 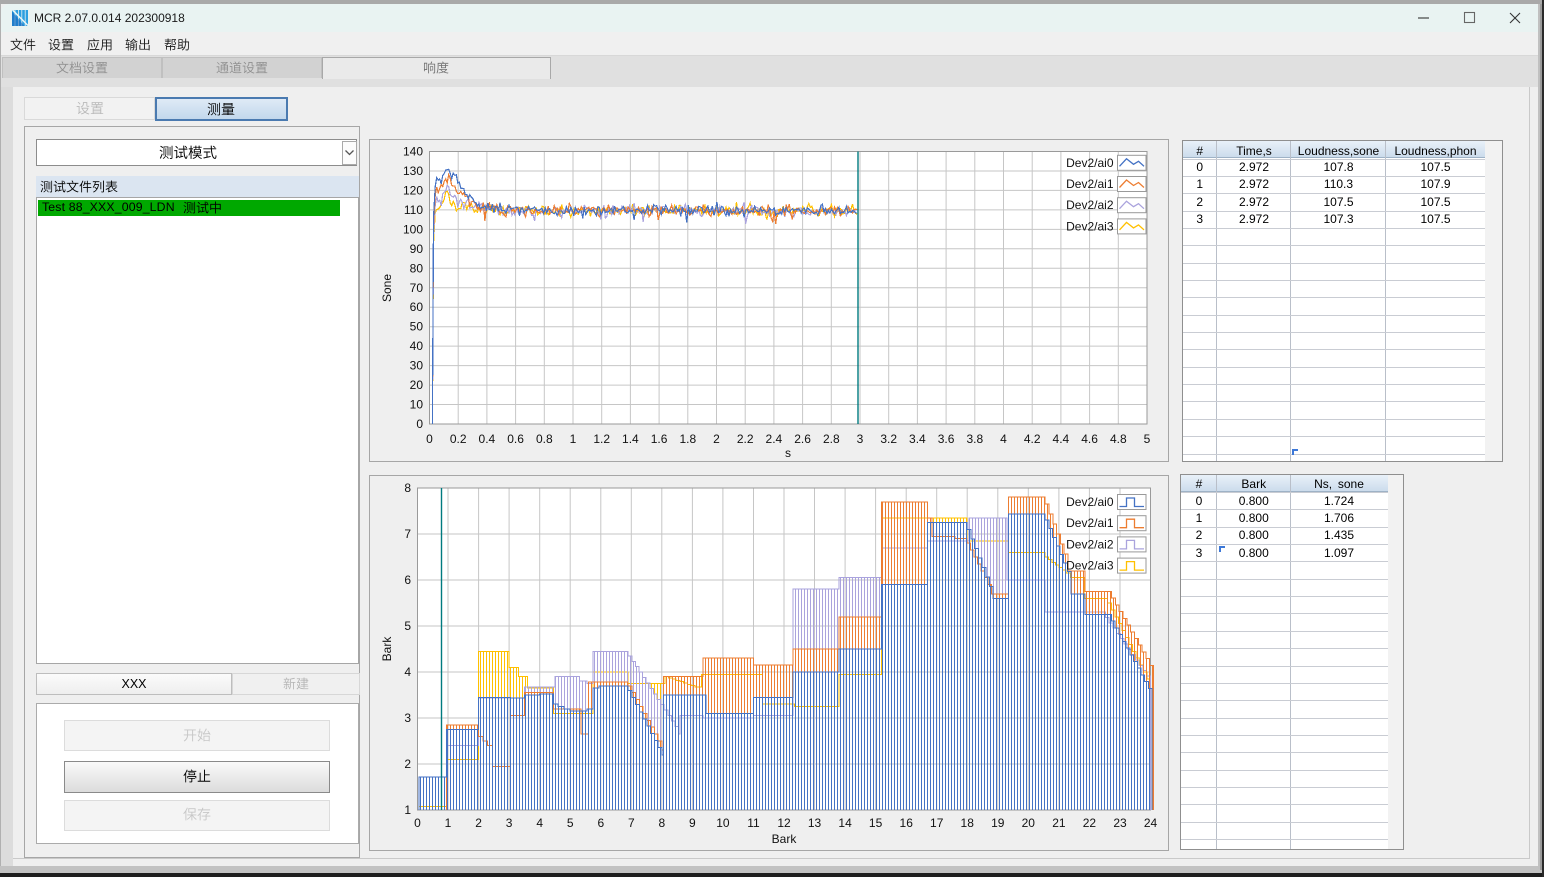 I want to click on svg-text: 12, so click(x=784, y=823).